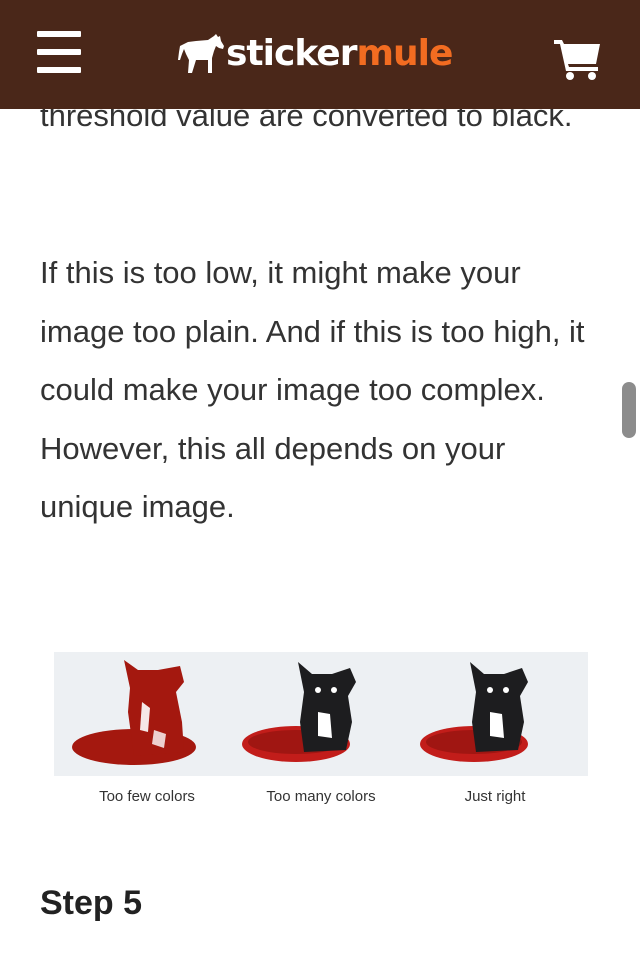 The image size is (640, 959). What do you see at coordinates (321, 796) in the screenshot?
I see `caption-too-many-colors: Too many colors` at bounding box center [321, 796].